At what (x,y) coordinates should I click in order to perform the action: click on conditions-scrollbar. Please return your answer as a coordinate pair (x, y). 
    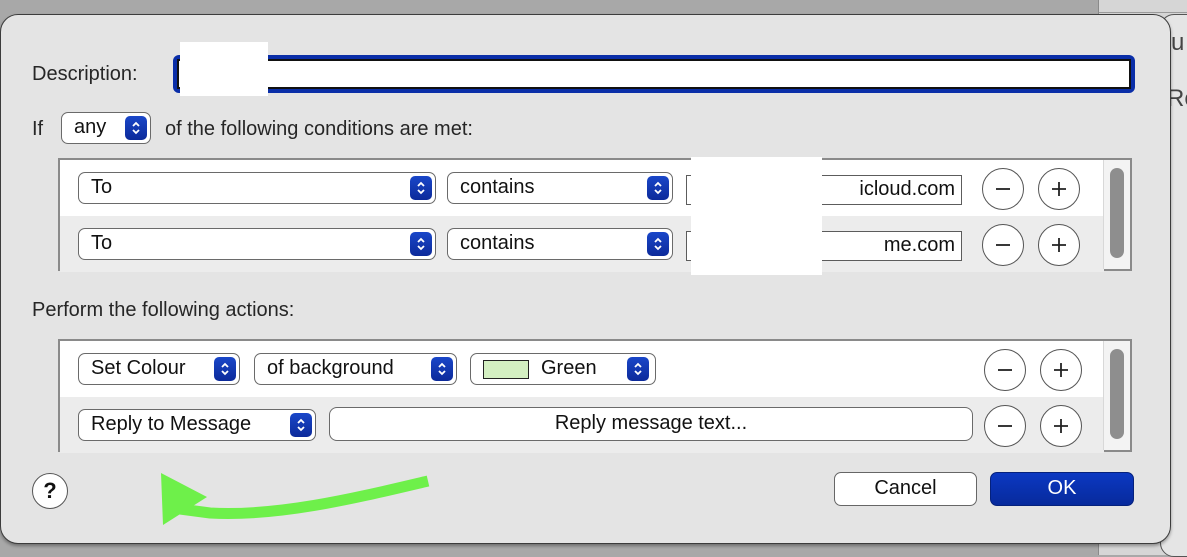
    Looking at the image, I should click on (1116, 214).